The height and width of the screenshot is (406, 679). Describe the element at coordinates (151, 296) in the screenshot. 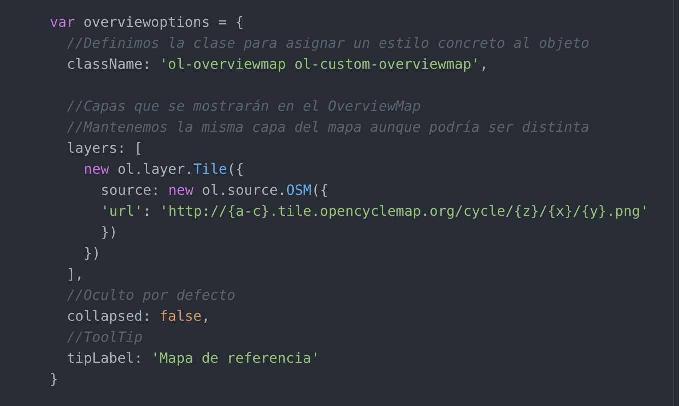

I see `code-comment: //Oculto por defecto` at that location.